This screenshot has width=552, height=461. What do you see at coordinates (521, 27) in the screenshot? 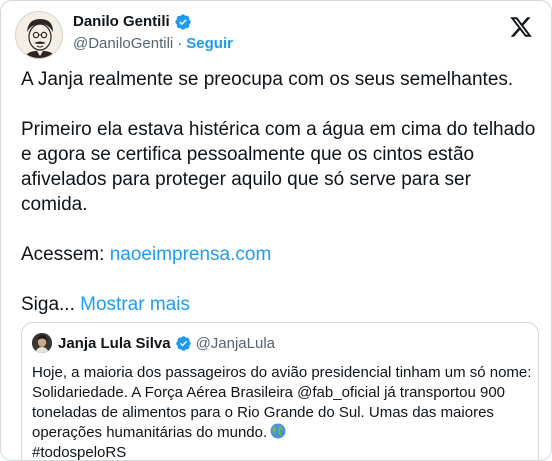
I see `x-logo-icon` at bounding box center [521, 27].